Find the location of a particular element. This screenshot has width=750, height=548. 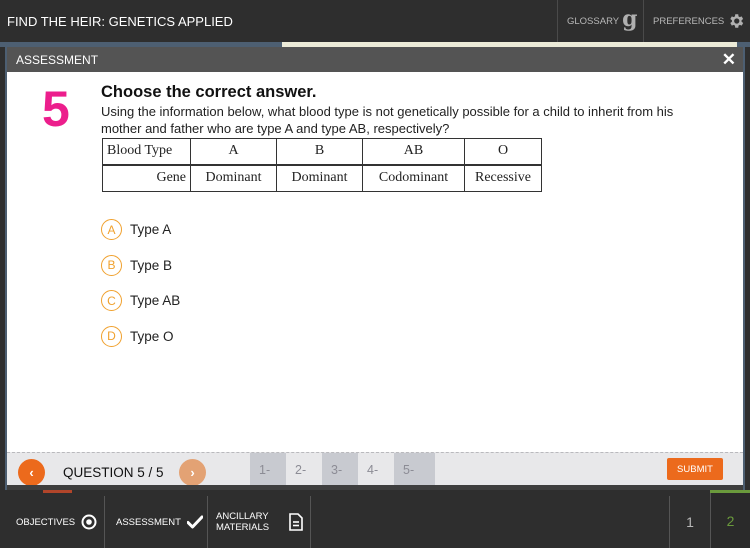

table-cell: Recessive is located at coordinates (503, 177).